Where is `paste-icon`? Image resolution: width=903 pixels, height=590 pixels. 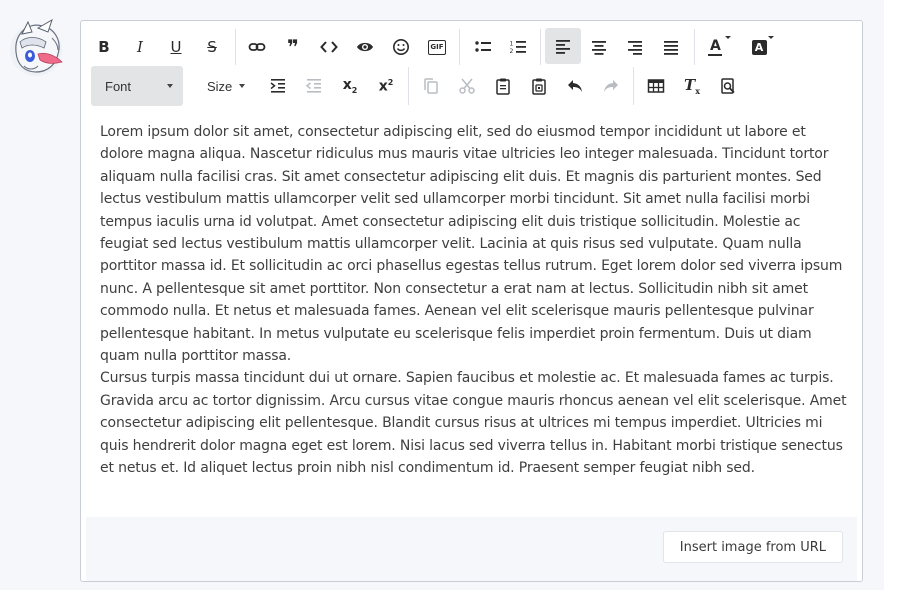
paste-icon is located at coordinates (503, 86).